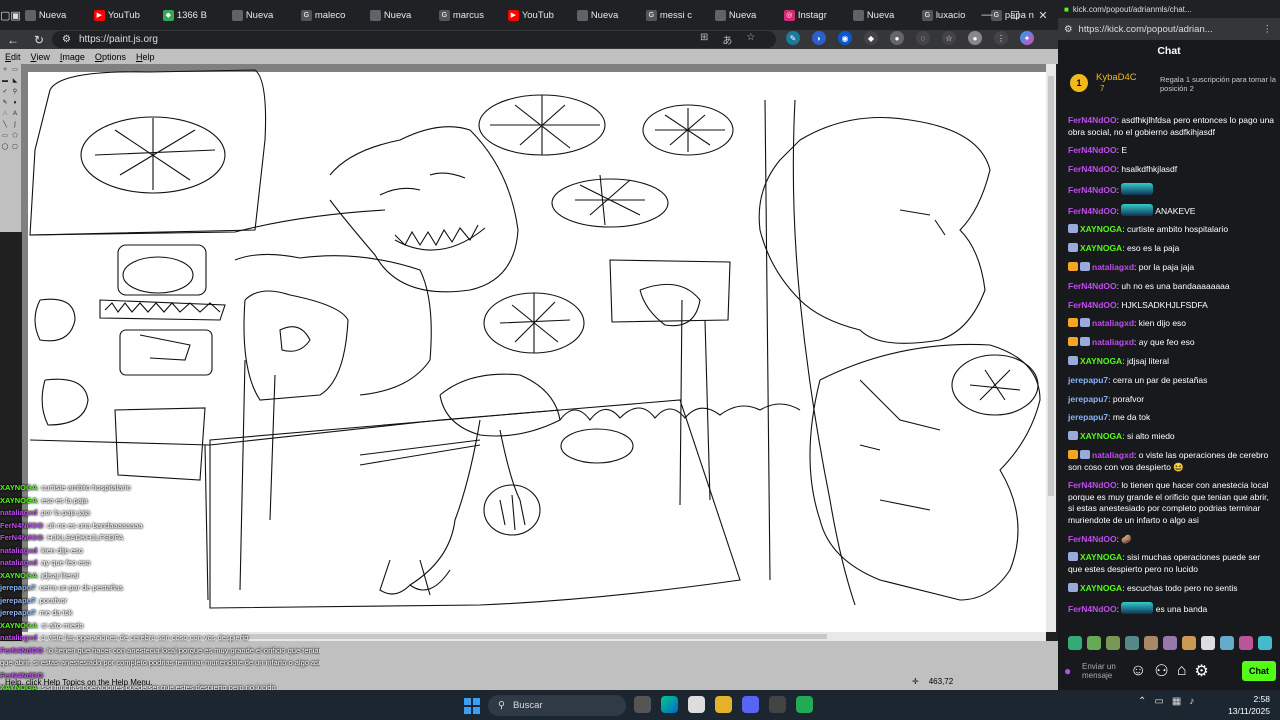 The height and width of the screenshot is (720, 1280). Describe the element at coordinates (777, 704) in the screenshot. I see `chrome-icon` at that location.